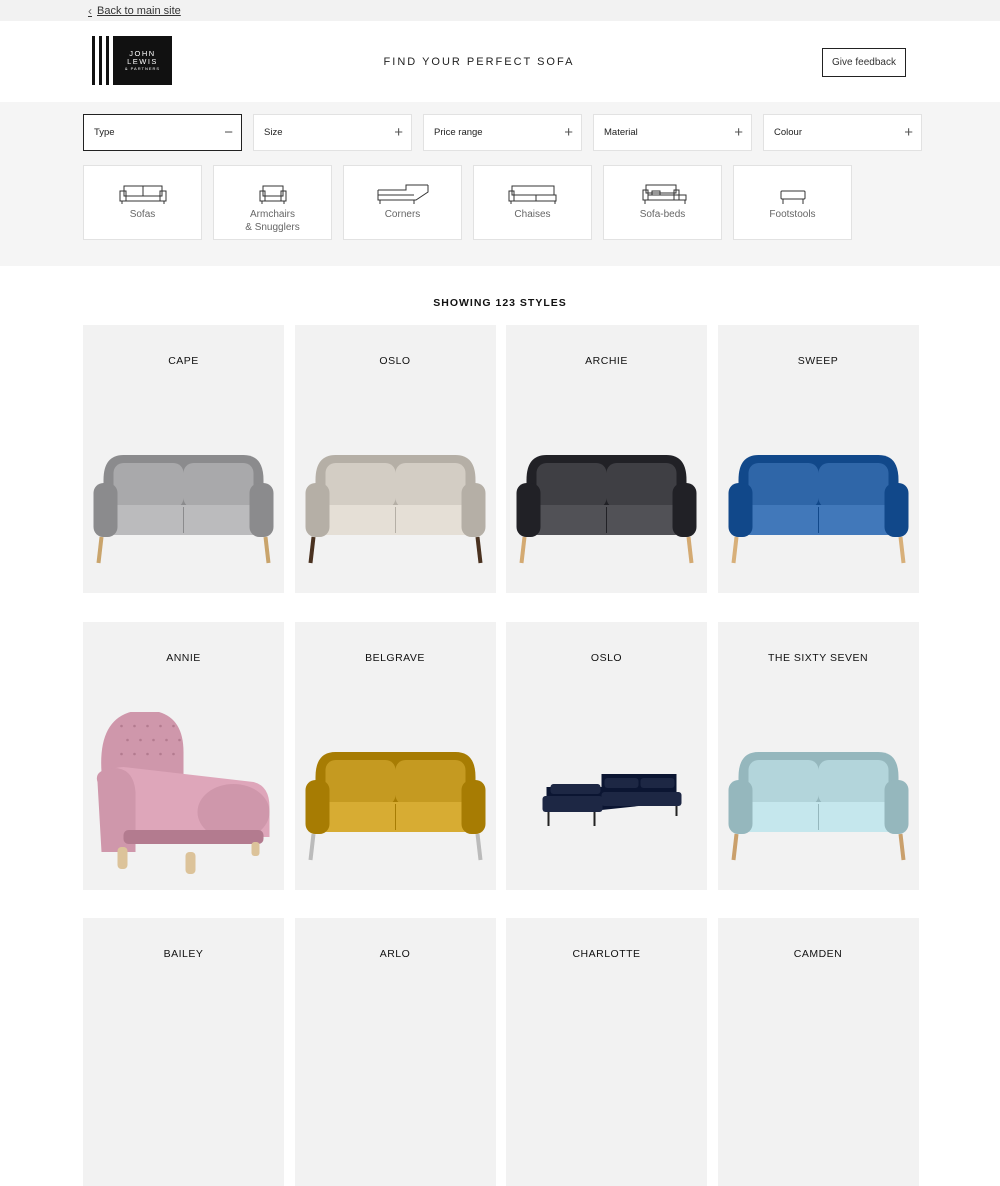 This screenshot has width=1000, height=1186. Describe the element at coordinates (142, 194) in the screenshot. I see `sofa-icon` at that location.